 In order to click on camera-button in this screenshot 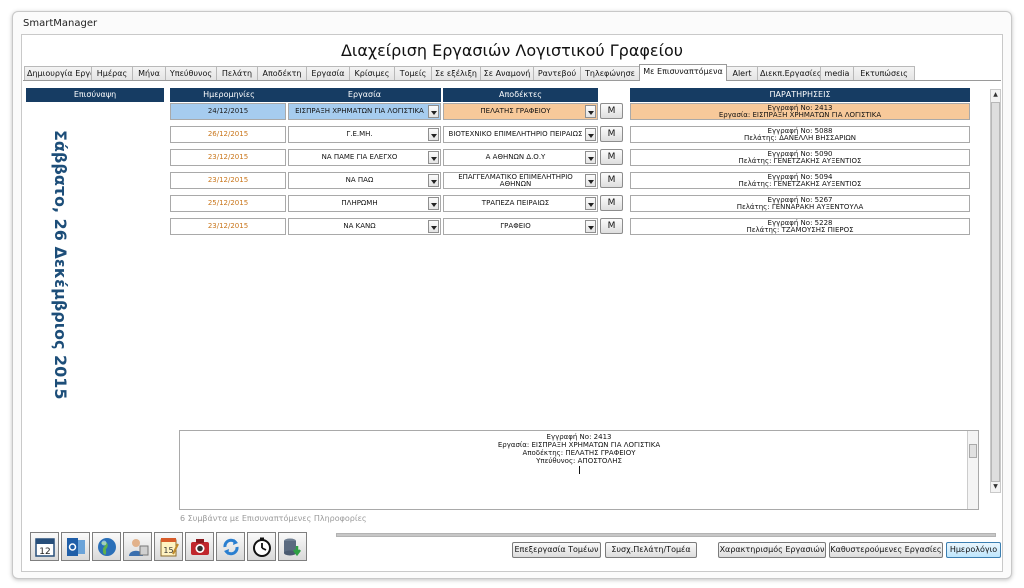, I will do `click(199, 546)`.